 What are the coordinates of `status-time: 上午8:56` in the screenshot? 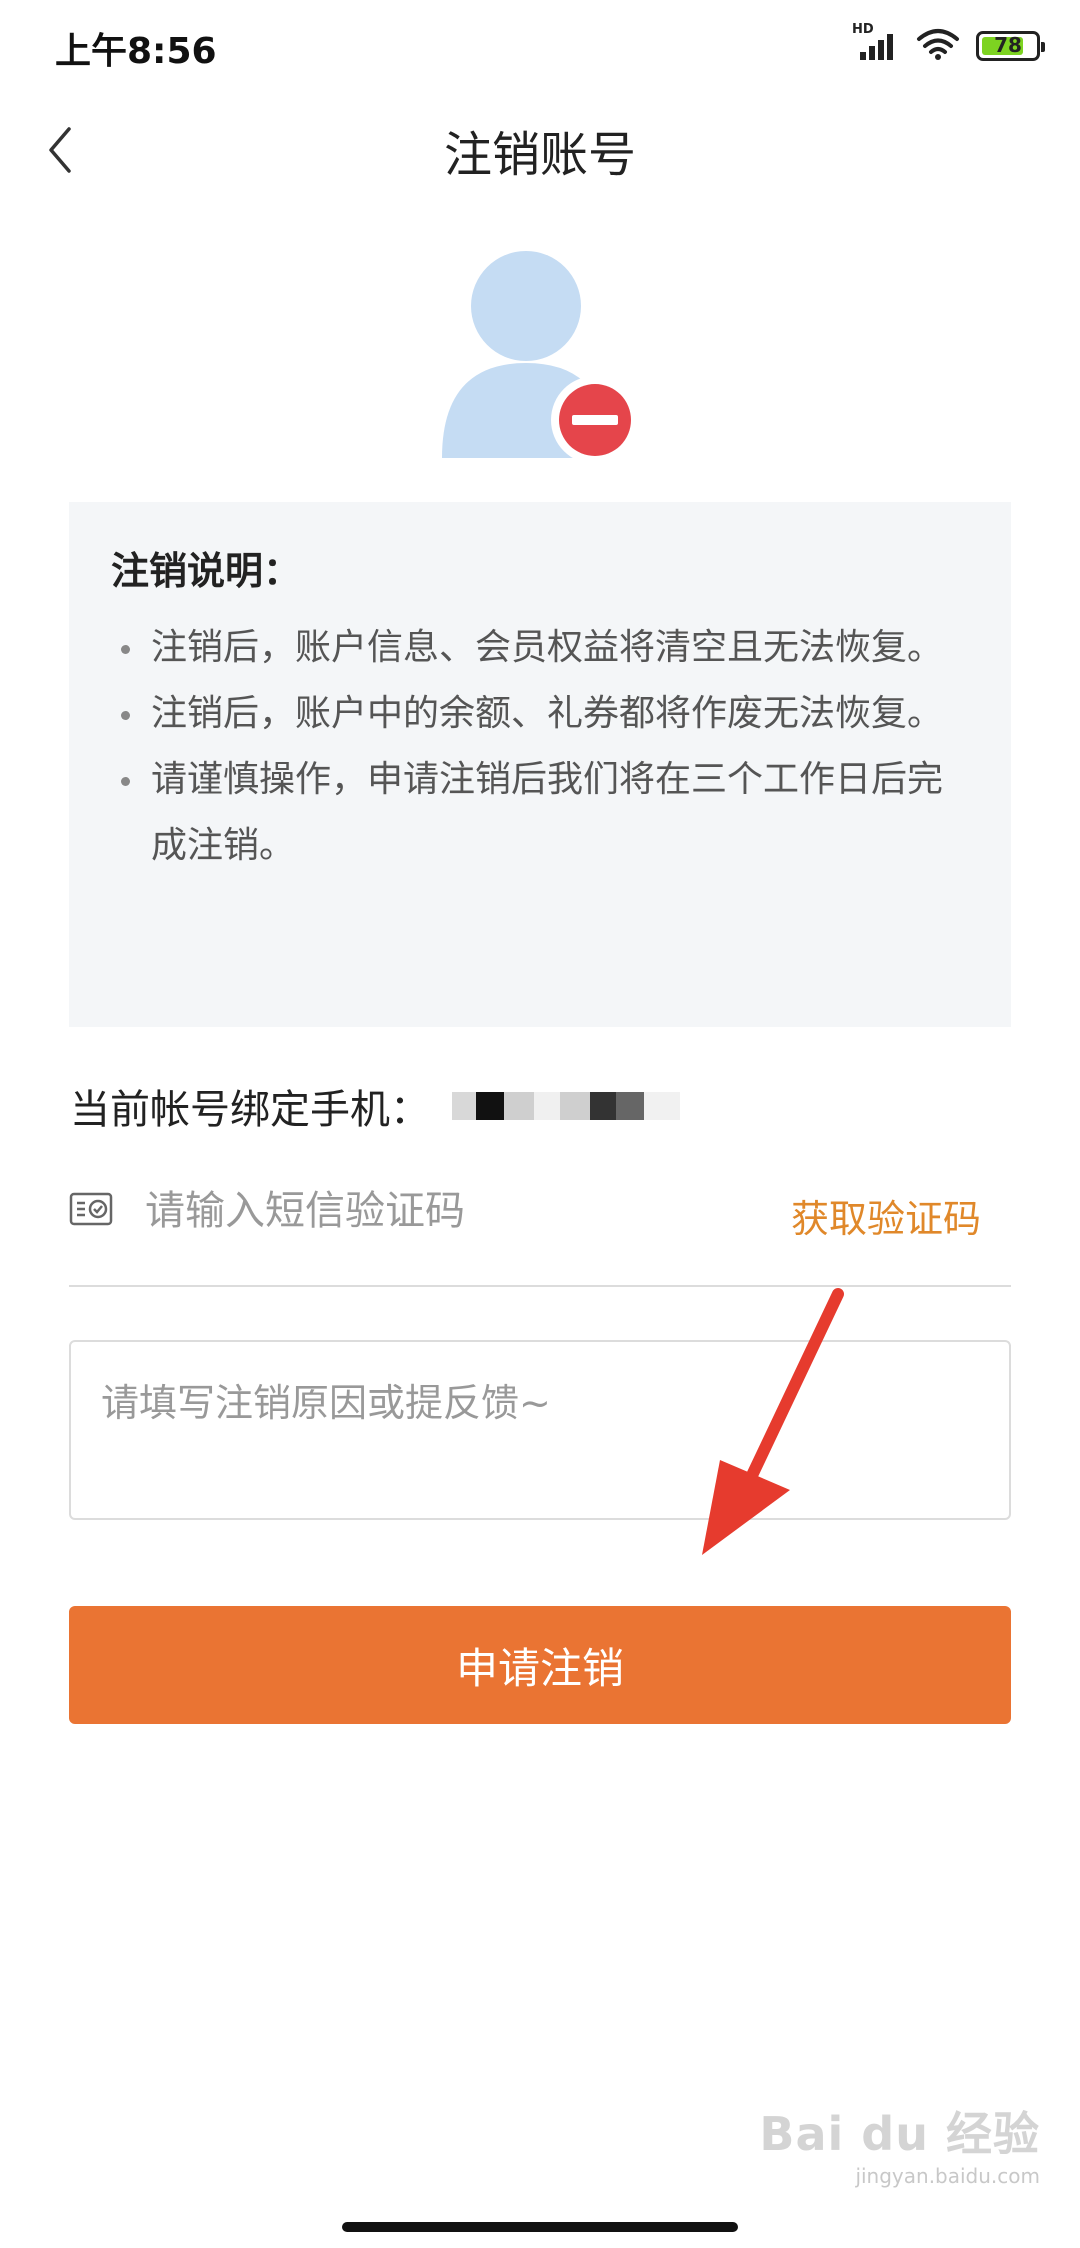 It's located at (136, 51).